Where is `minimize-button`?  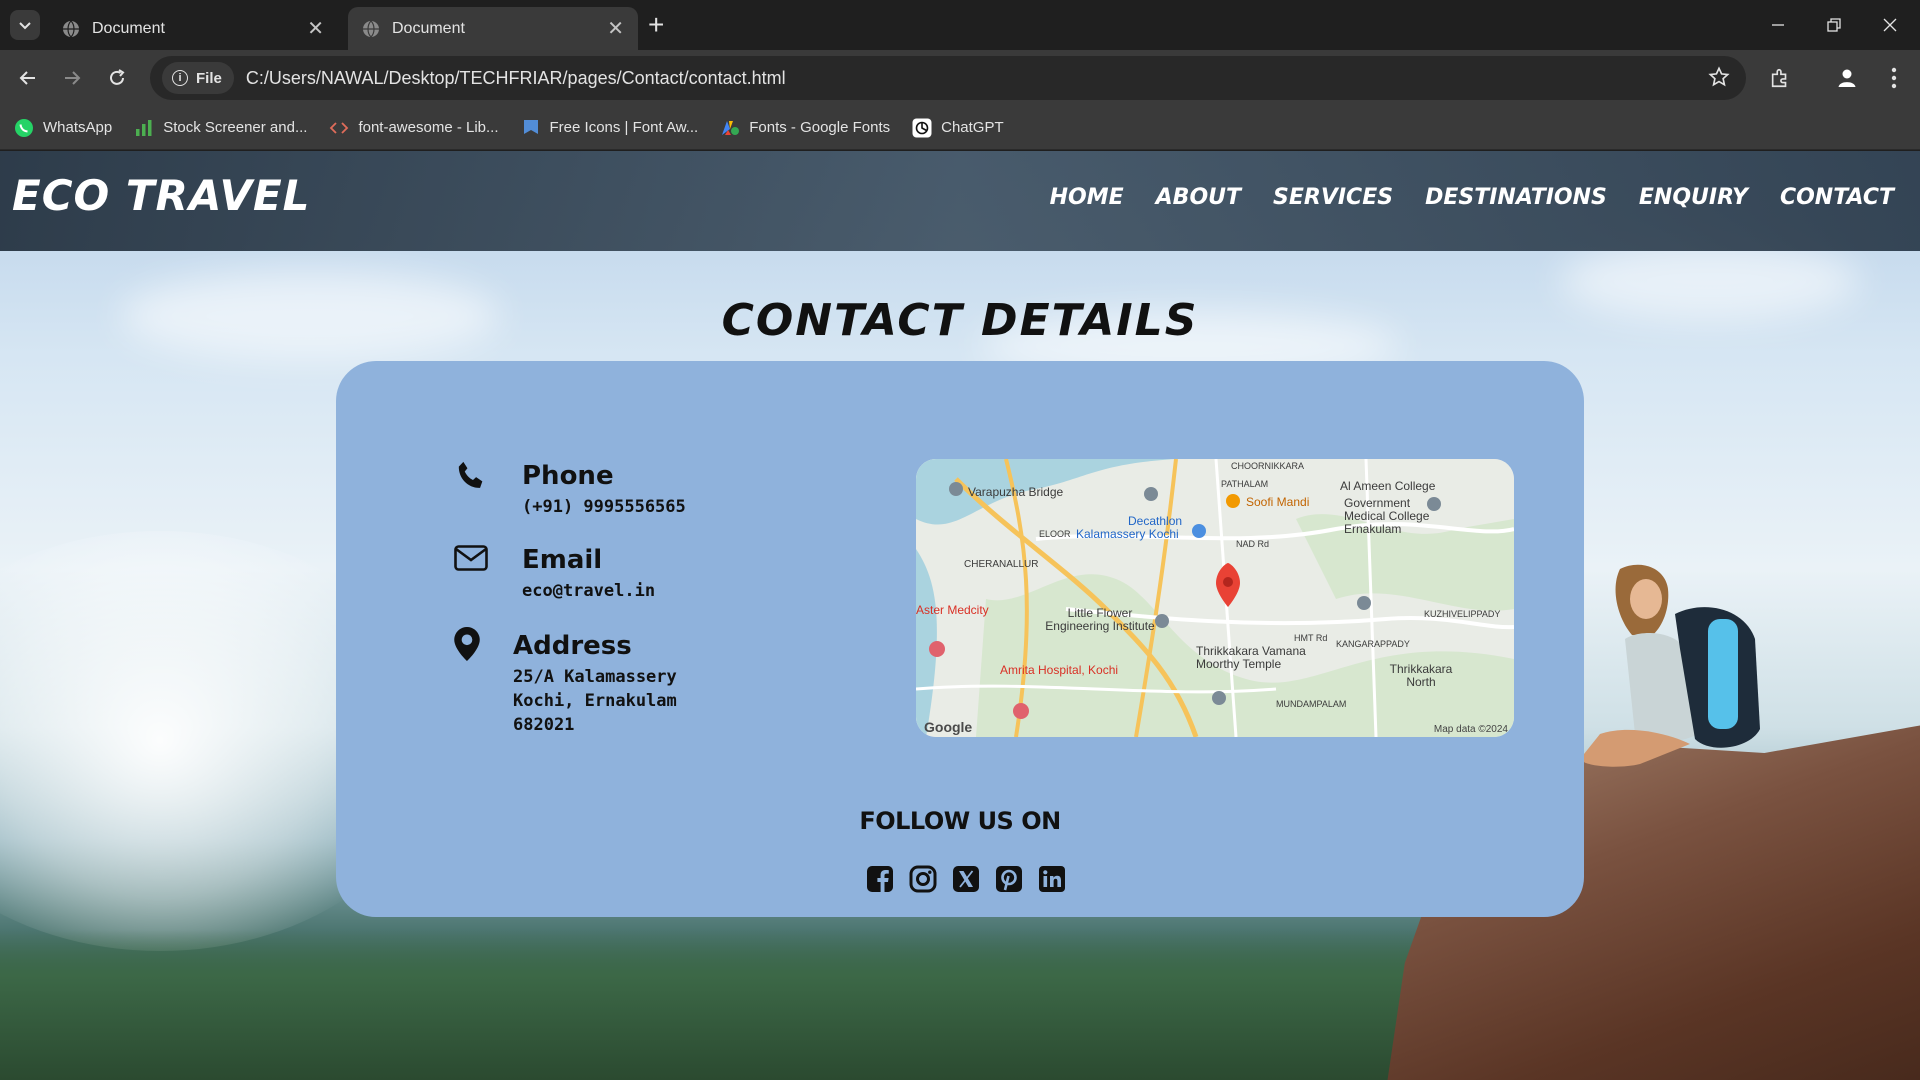 minimize-button is located at coordinates (1778, 25).